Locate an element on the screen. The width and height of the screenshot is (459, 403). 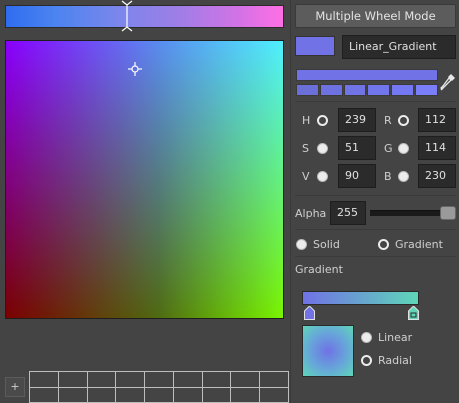
b-label: B is located at coordinates (388, 176).